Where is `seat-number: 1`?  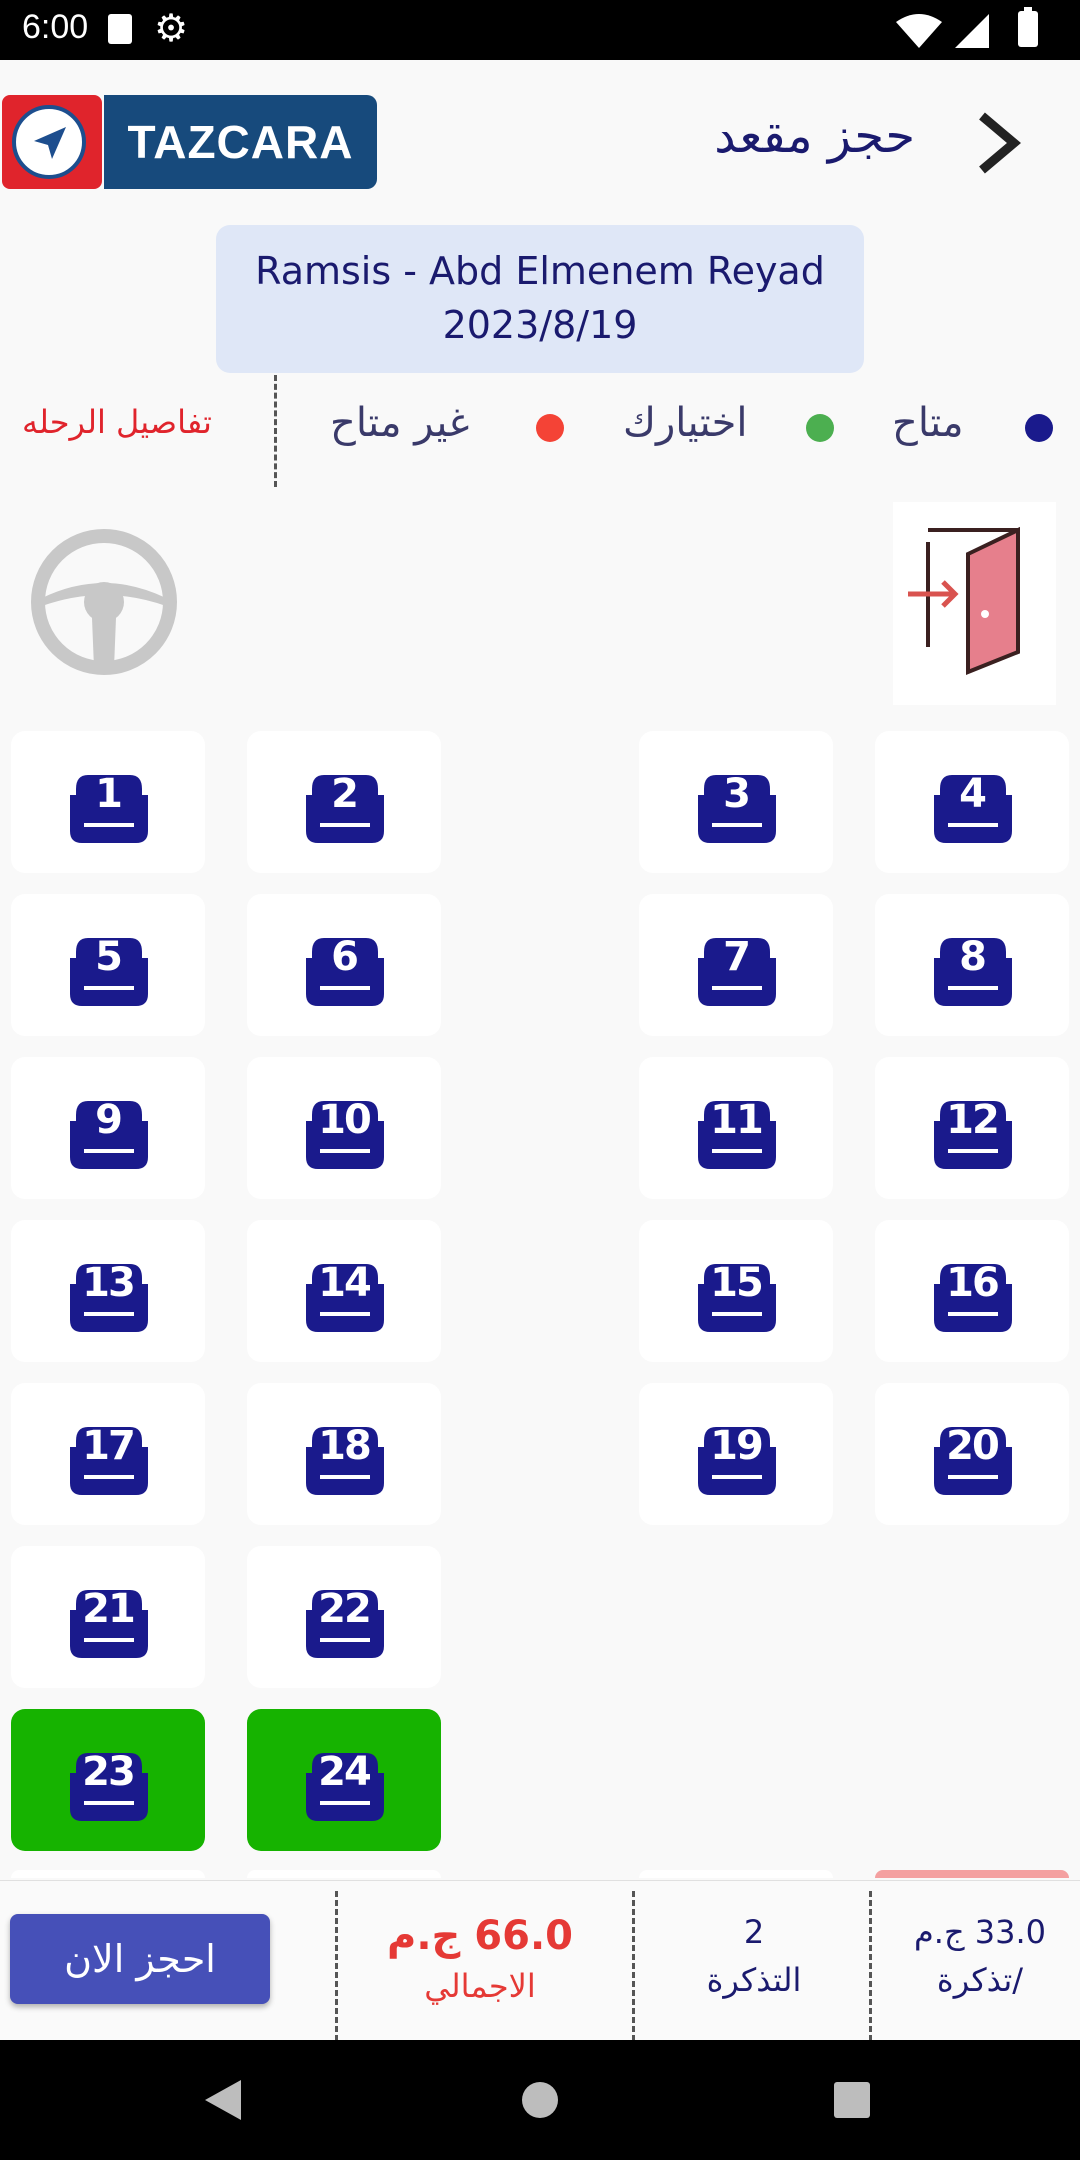 seat-number: 1 is located at coordinates (109, 794).